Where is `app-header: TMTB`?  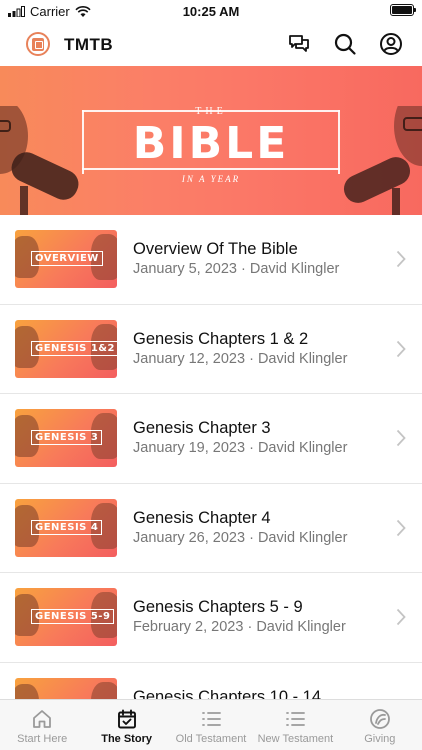 app-header: TMTB is located at coordinates (211, 45).